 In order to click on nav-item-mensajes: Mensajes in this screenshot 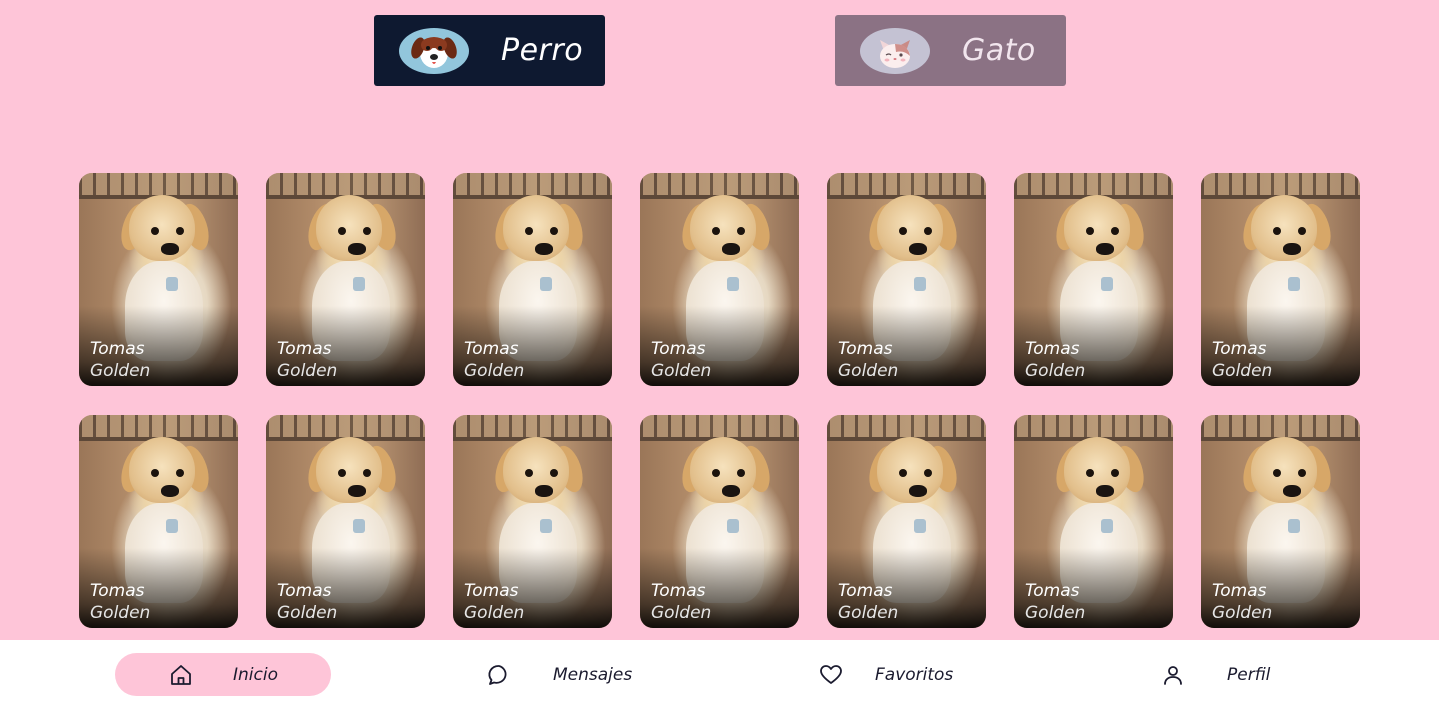, I will do `click(559, 674)`.